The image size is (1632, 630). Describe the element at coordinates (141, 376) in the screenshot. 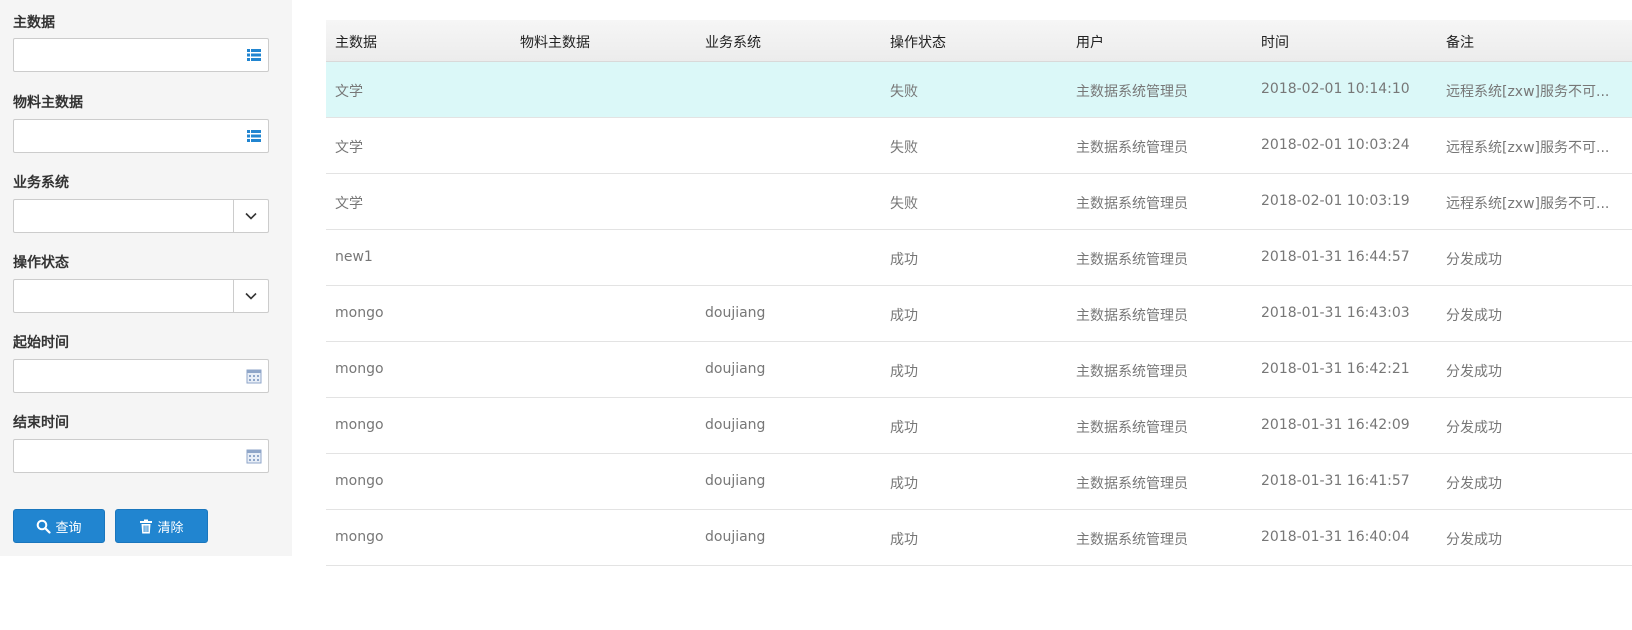

I see `start-time-input` at that location.